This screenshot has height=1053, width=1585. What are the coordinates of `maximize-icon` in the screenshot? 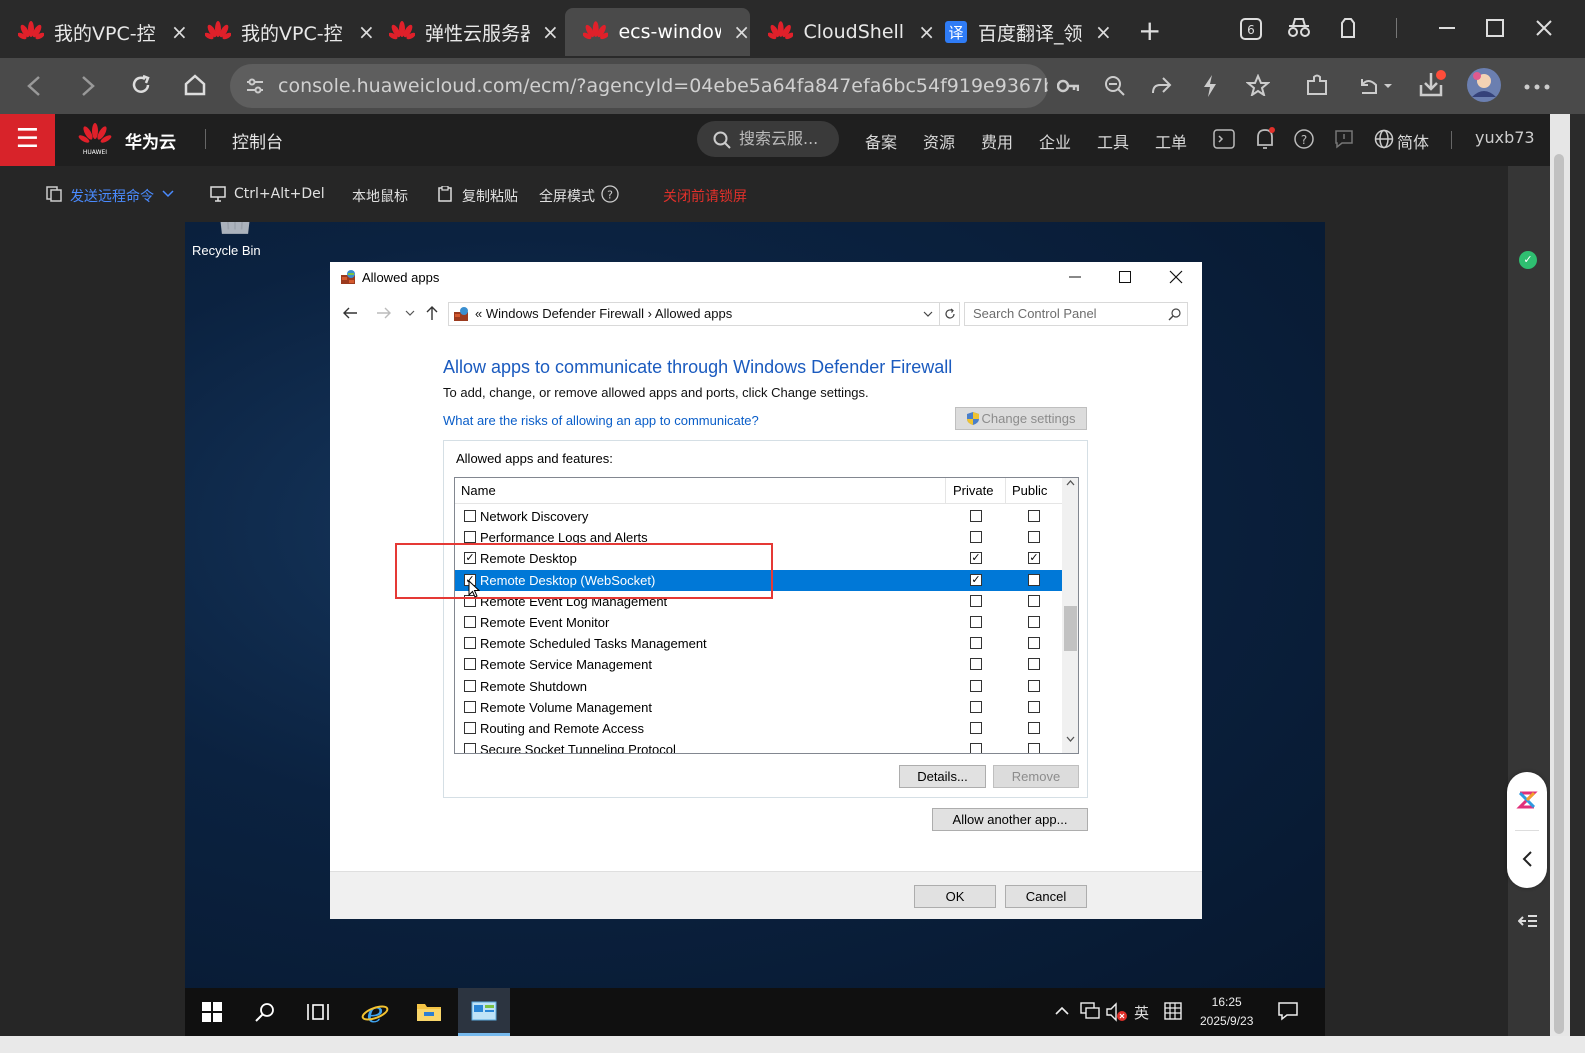 It's located at (1125, 277).